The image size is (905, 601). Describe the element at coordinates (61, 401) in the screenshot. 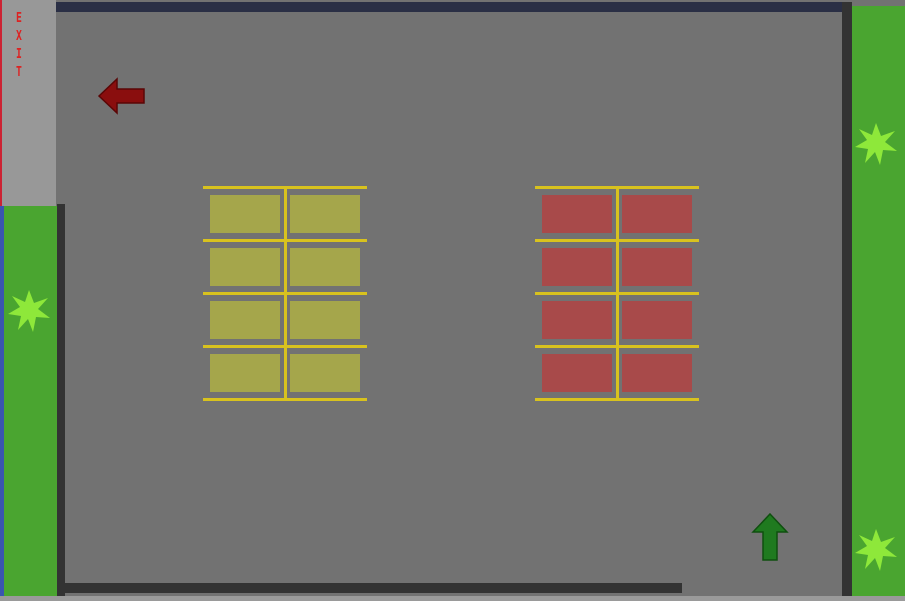

I see `left-wall` at that location.